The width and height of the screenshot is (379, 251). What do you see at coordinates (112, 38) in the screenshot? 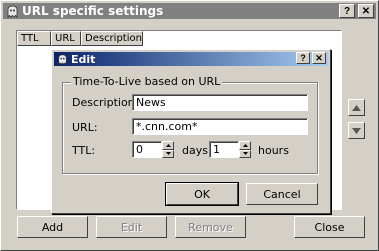
I see `column-header-description: Description` at bounding box center [112, 38].